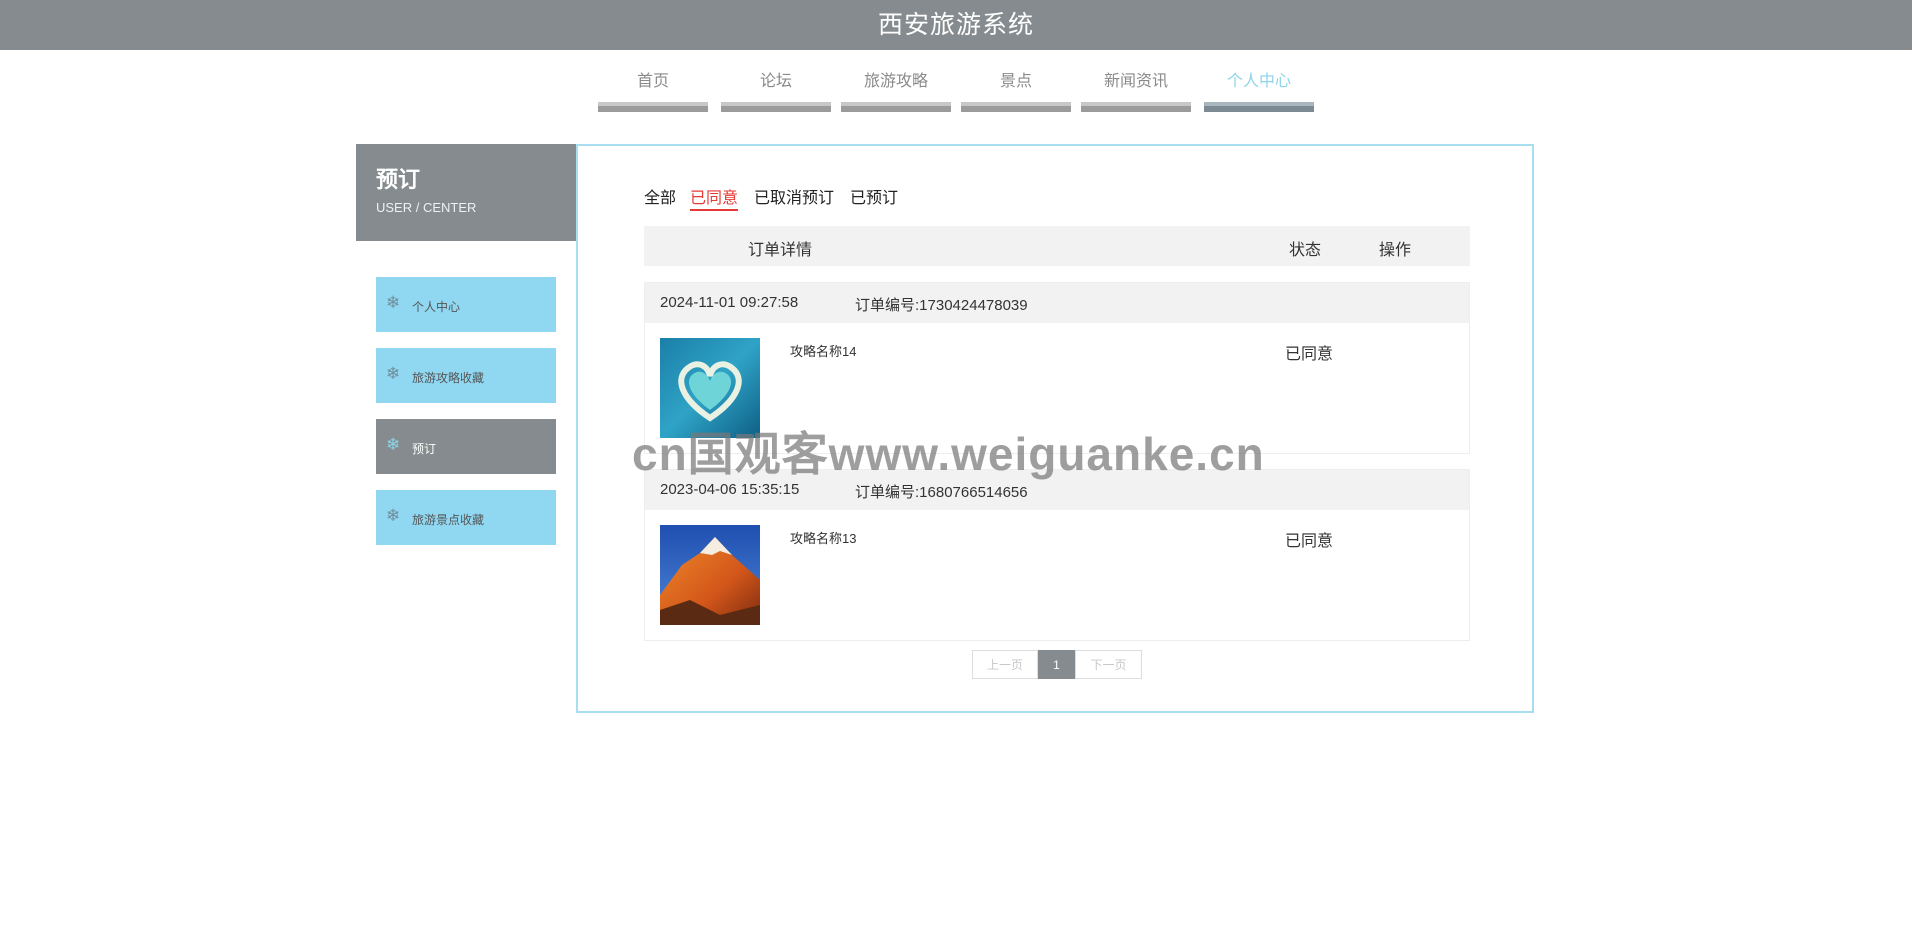 The image size is (1912, 928). Describe the element at coordinates (466, 304) in the screenshot. I see `sidebar-item-personal-center: ❄ 个人中心` at that location.